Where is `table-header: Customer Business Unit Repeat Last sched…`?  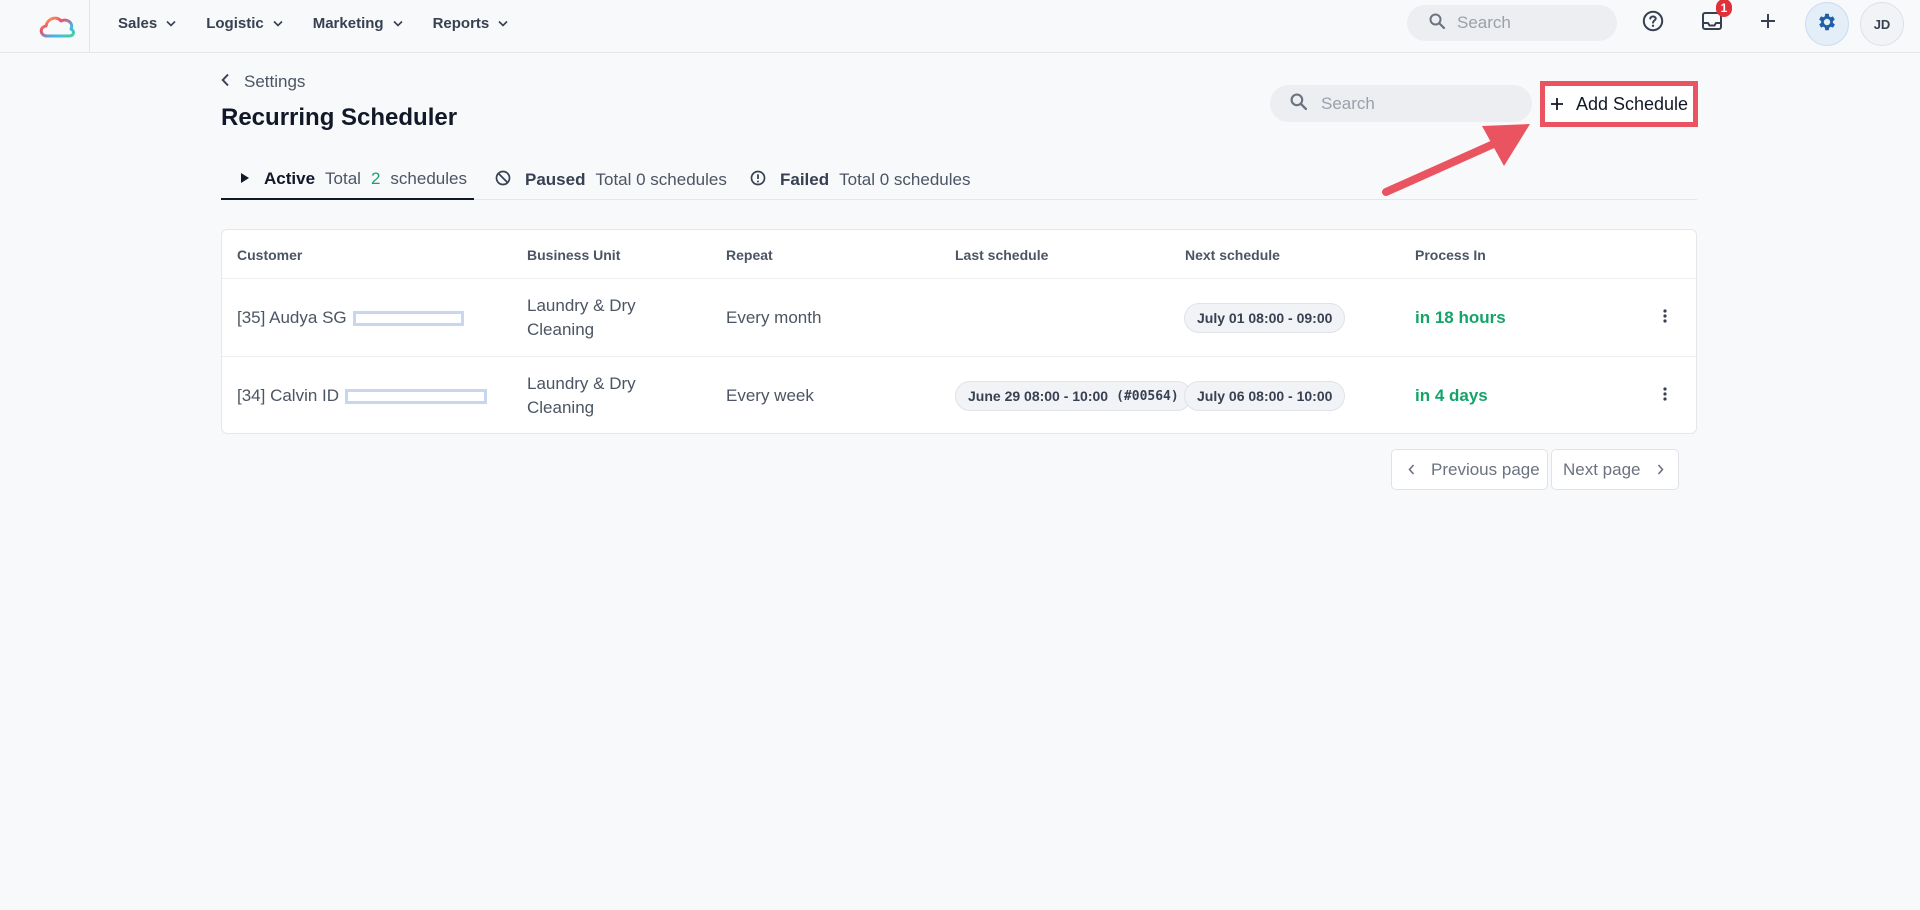 table-header: Customer Business Unit Repeat Last sched… is located at coordinates (959, 254).